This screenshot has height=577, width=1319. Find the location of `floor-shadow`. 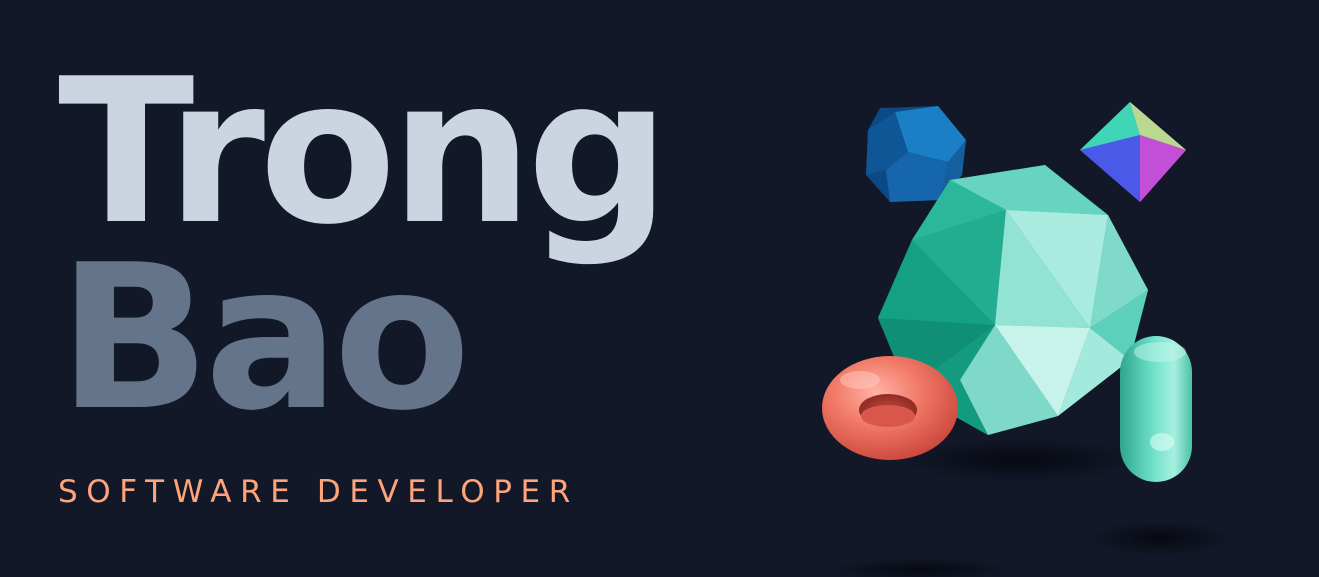

floor-shadow is located at coordinates (920, 567).